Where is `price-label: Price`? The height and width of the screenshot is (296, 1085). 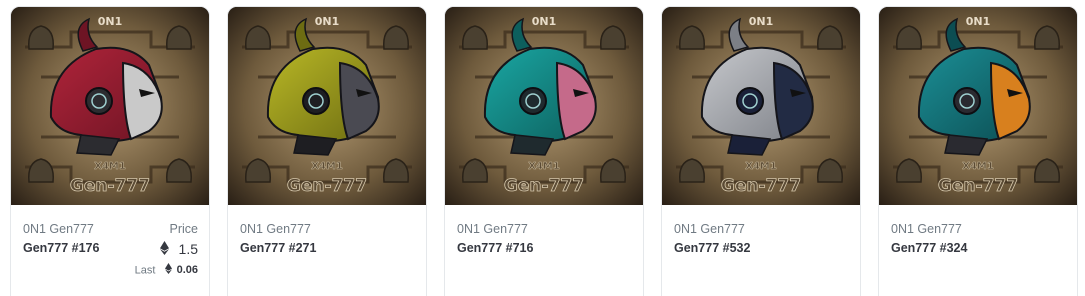 price-label: Price is located at coordinates (183, 229).